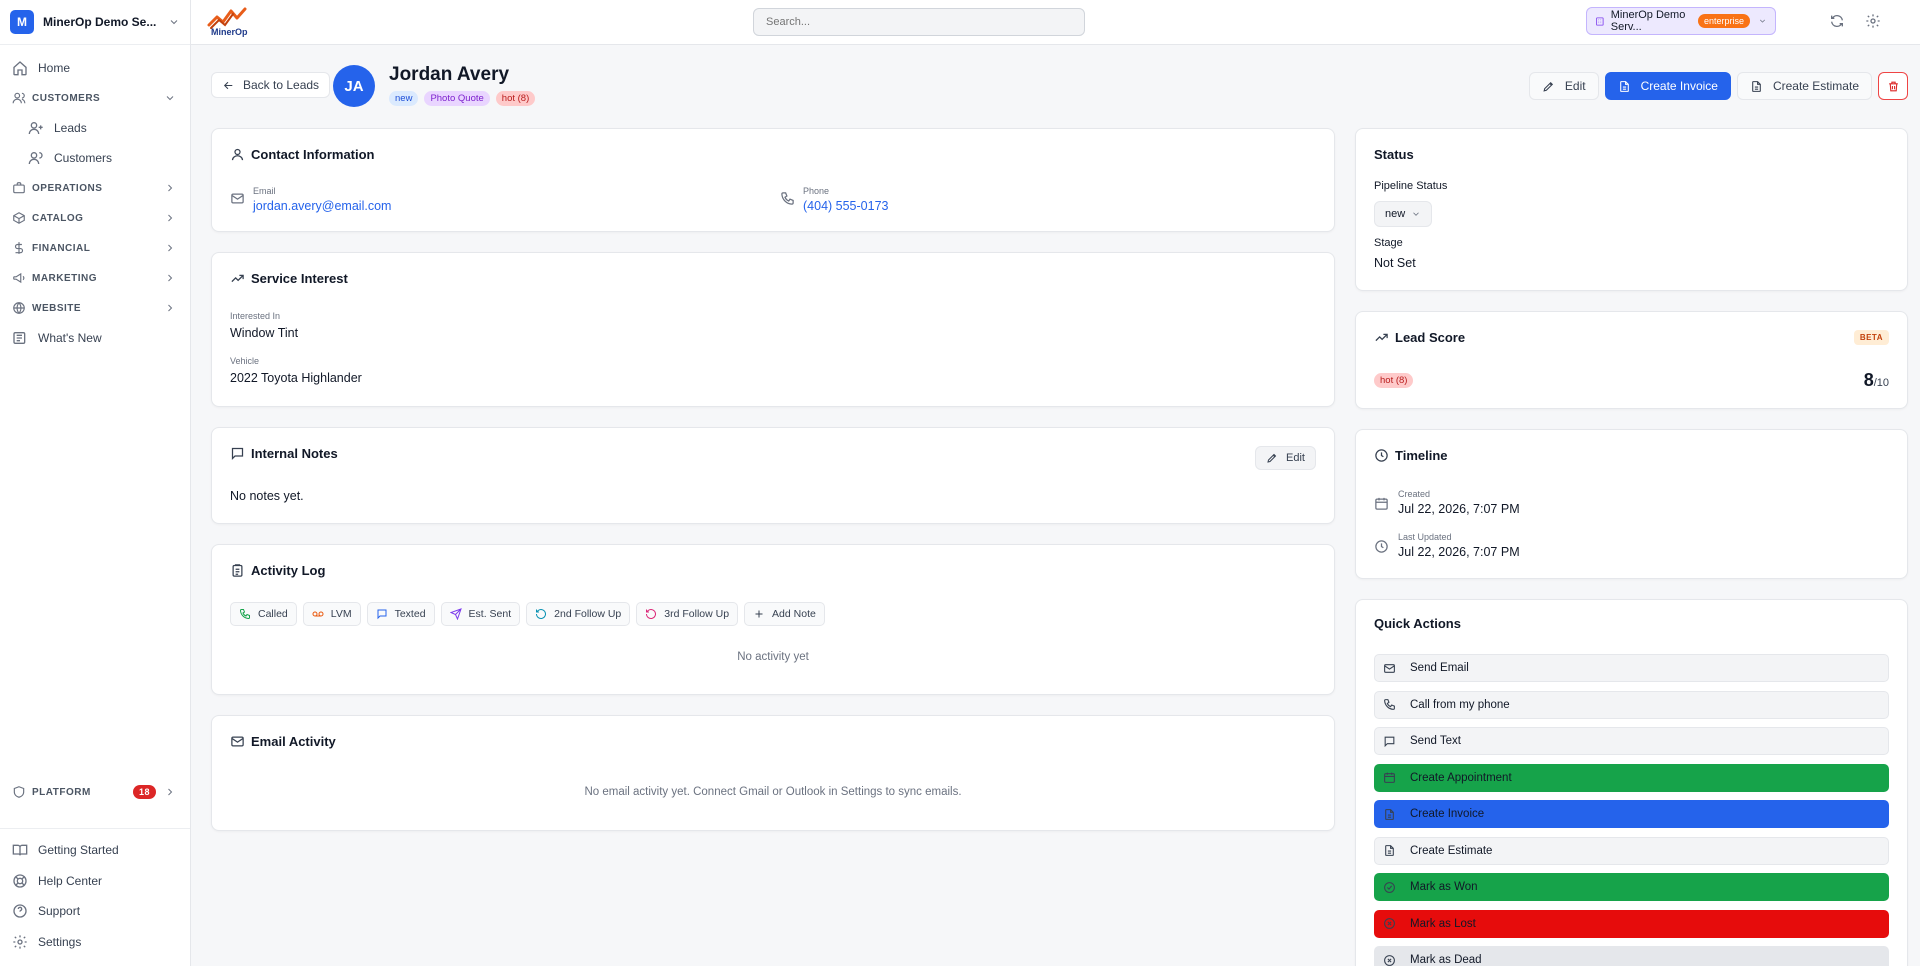  Describe the element at coordinates (1804, 86) in the screenshot. I see `create-estimate-button: Create Estimate` at that location.